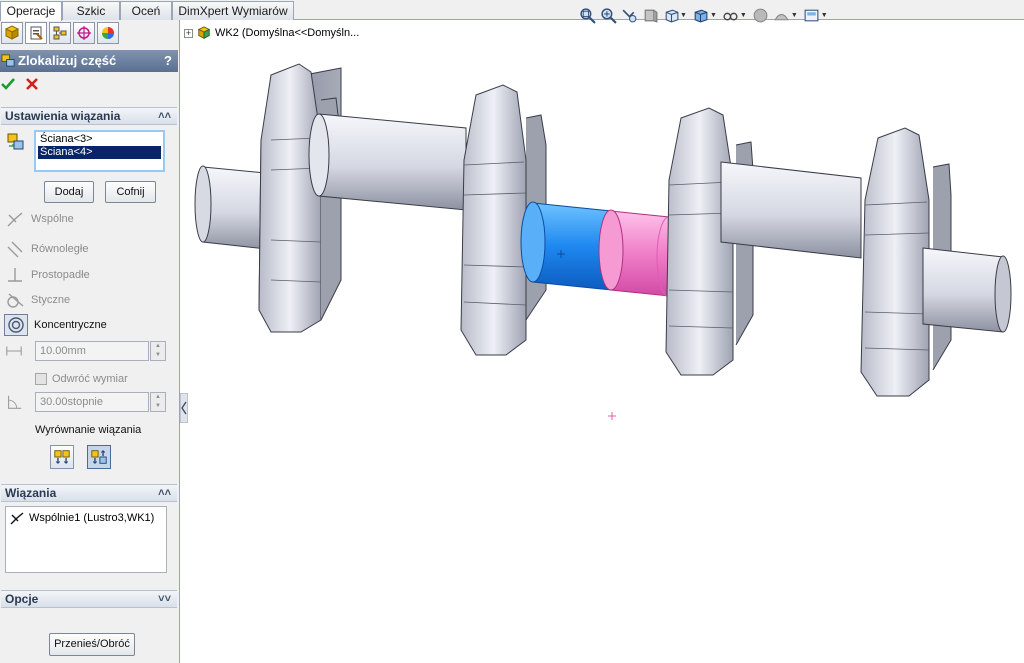 The width and height of the screenshot is (1024, 663). What do you see at coordinates (89, 599) in the screenshot?
I see `options-header: Opcje ˅˅` at bounding box center [89, 599].